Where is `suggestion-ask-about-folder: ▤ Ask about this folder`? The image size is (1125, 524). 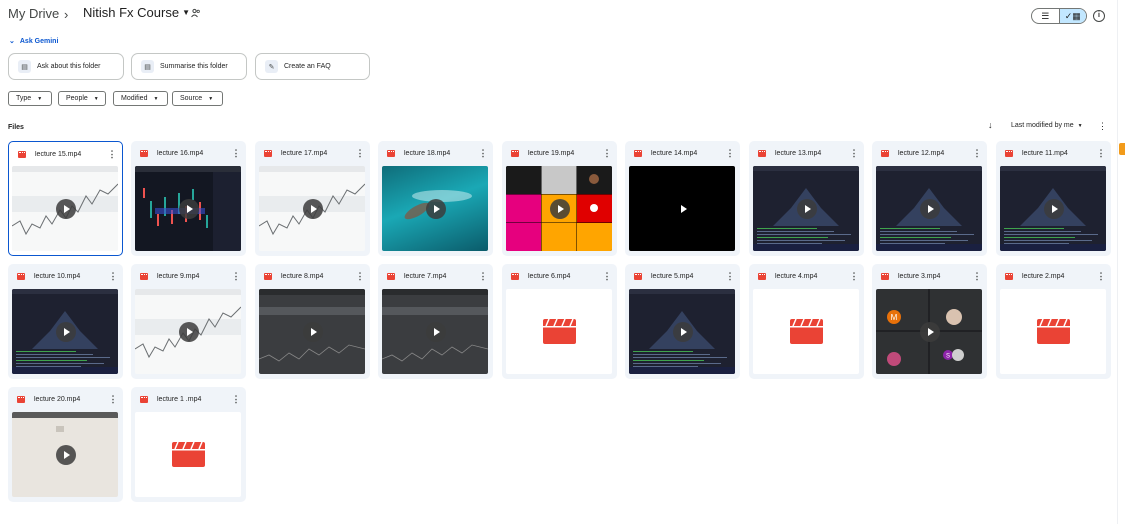
suggestion-ask-about-folder: ▤ Ask about this folder is located at coordinates (66, 66).